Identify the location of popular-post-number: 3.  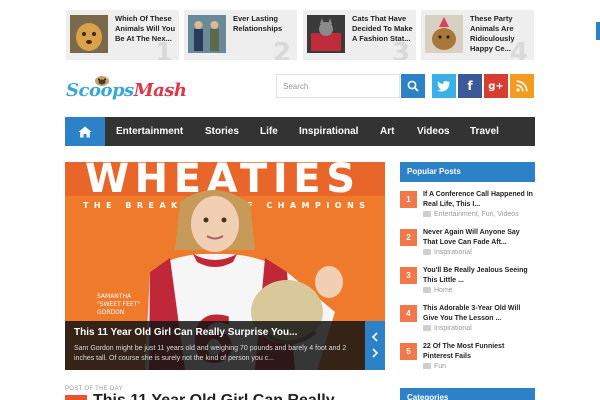
(408, 275).